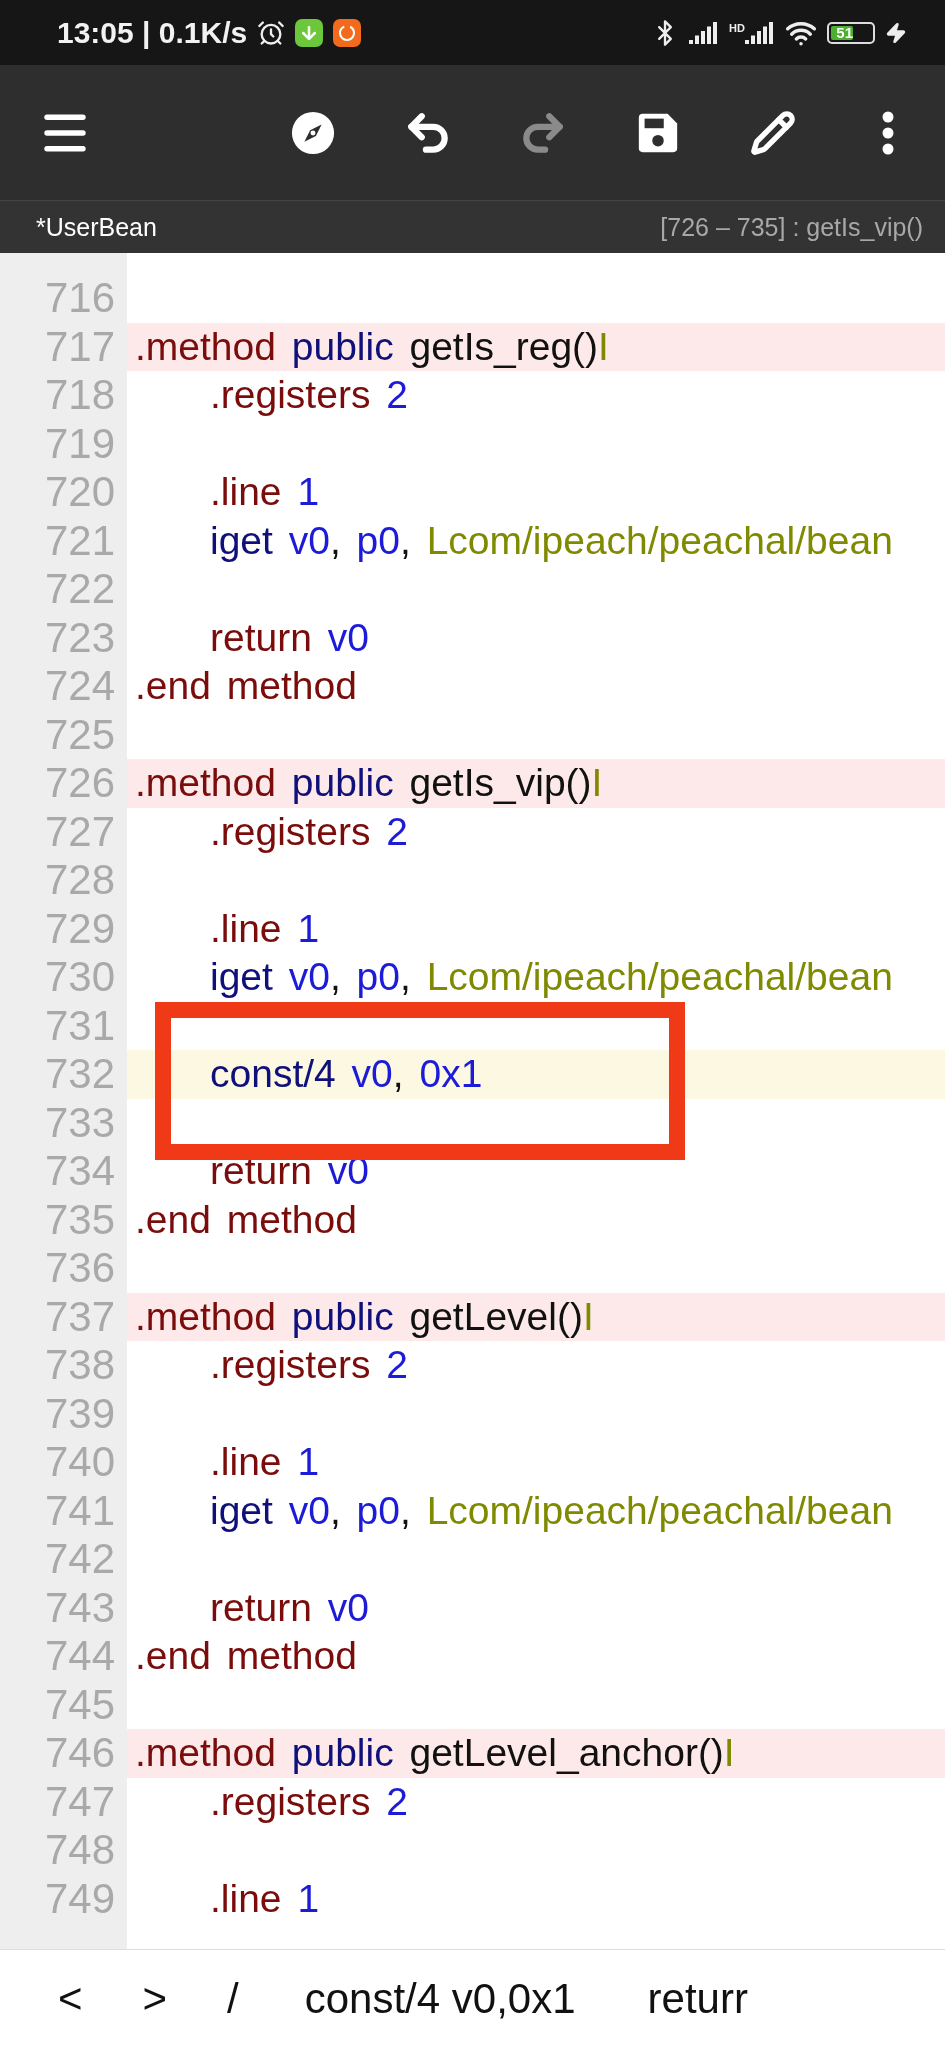 The height and width of the screenshot is (2048, 945). I want to click on alarm-icon, so click(271, 32).